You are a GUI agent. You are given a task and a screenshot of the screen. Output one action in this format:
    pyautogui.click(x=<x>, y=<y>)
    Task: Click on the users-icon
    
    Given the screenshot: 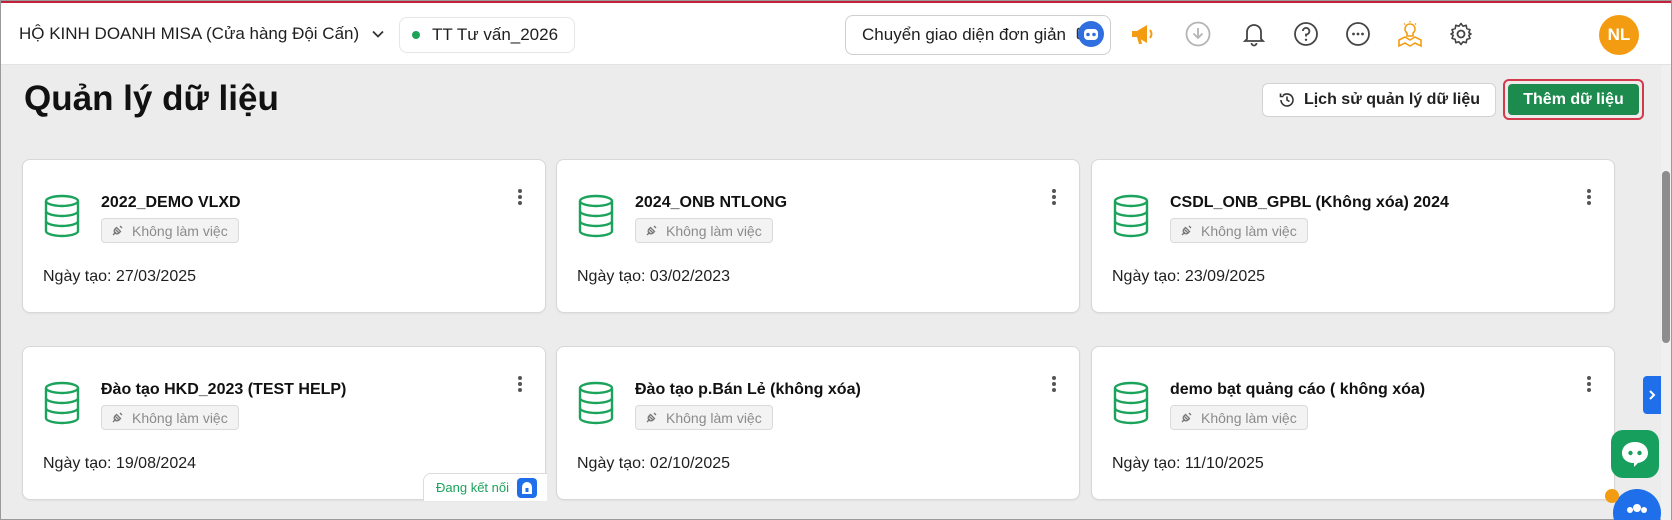 What is the action you would take?
    pyautogui.click(x=1637, y=508)
    